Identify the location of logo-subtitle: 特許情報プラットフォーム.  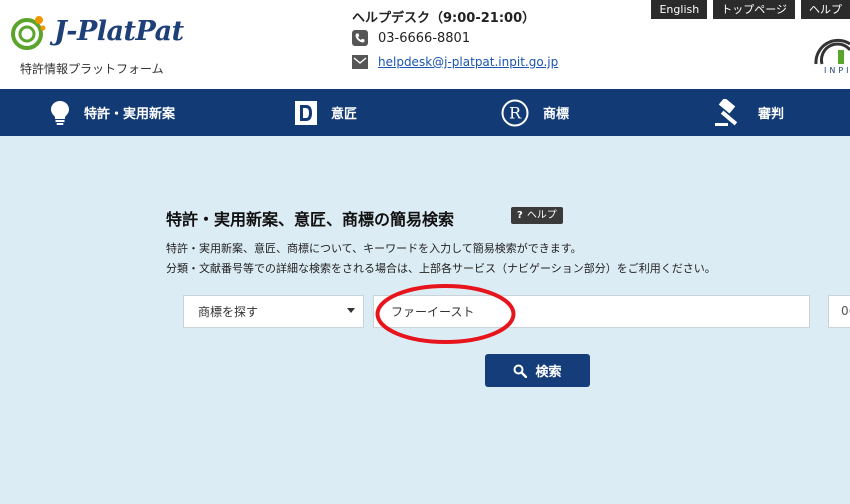
(92, 68).